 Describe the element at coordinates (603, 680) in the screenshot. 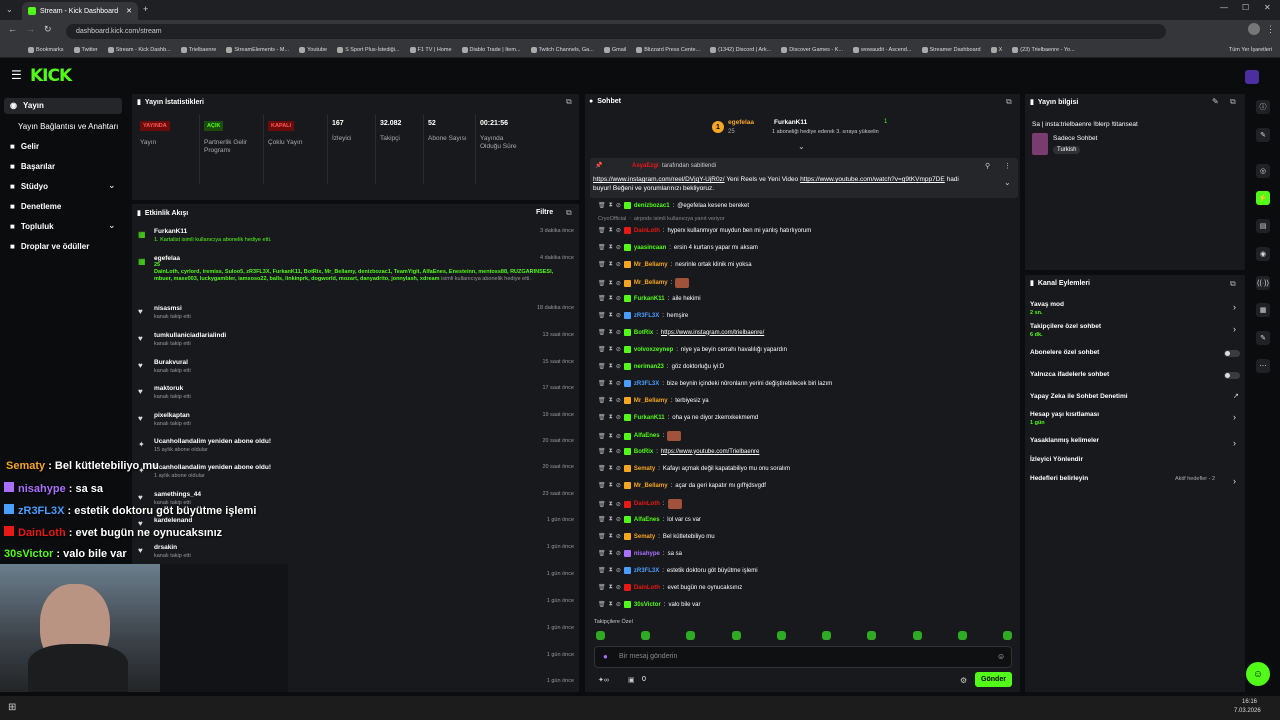

I see `points-icon: ✦∞` at that location.